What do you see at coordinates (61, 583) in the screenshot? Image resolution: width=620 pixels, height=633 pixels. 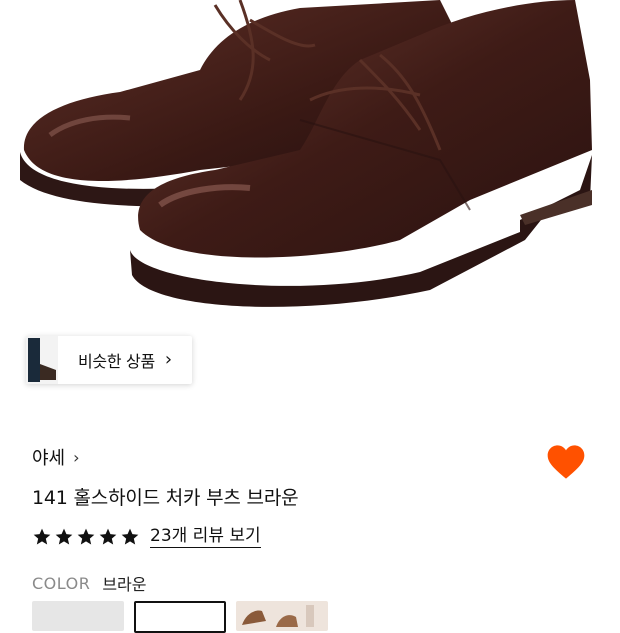 I see `color-label: COLOR` at bounding box center [61, 583].